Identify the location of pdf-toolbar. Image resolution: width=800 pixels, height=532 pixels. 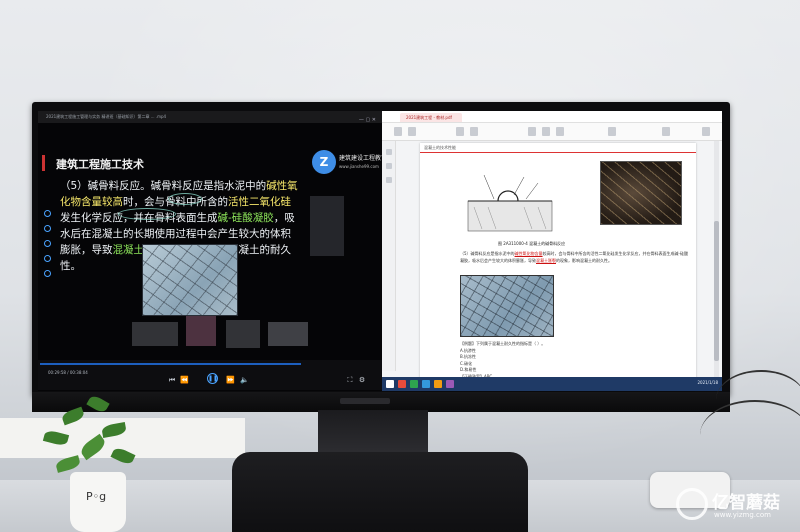
(552, 132).